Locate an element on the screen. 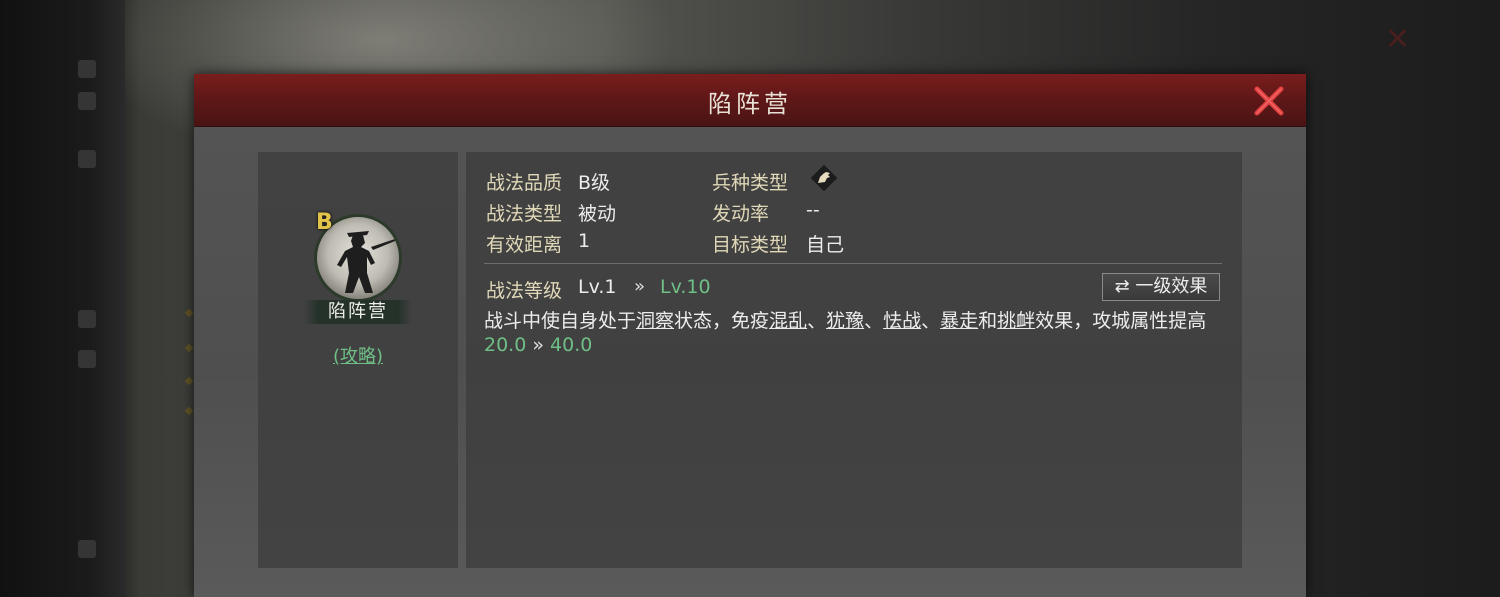  quality-label: 战法品质 is located at coordinates (524, 183).